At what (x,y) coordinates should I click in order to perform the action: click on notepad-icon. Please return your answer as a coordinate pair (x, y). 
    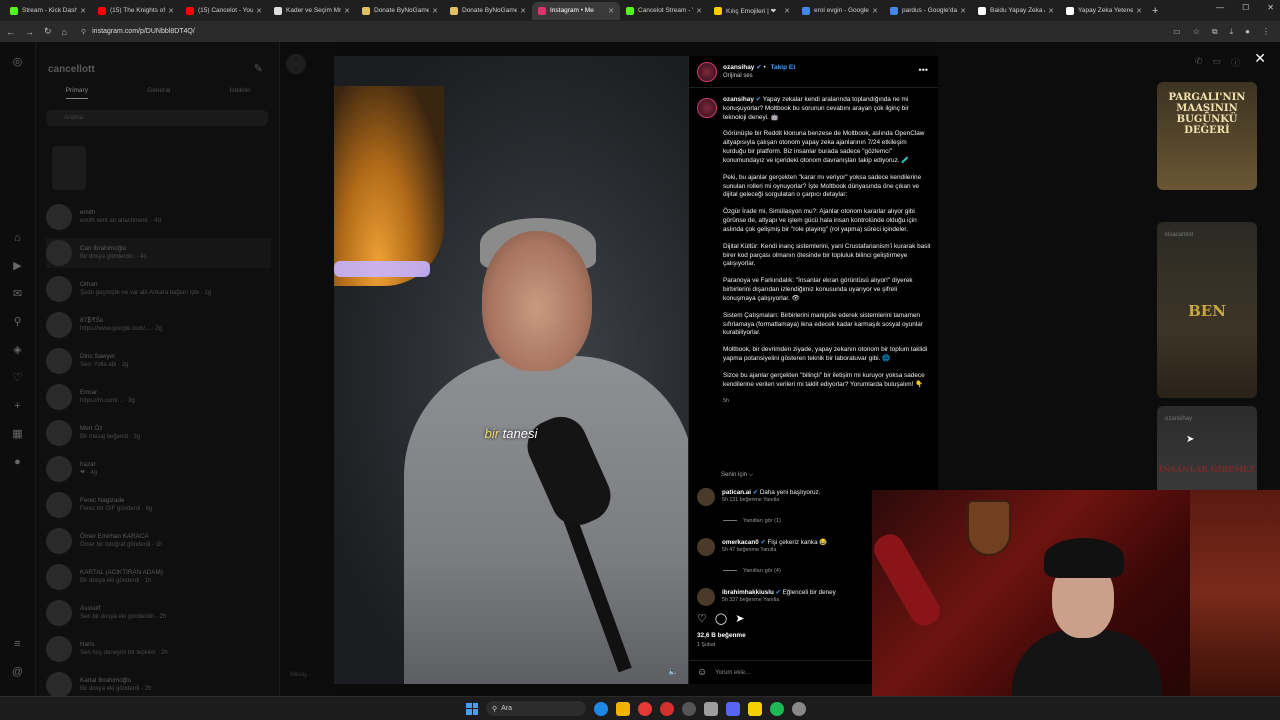
    Looking at the image, I should click on (711, 708).